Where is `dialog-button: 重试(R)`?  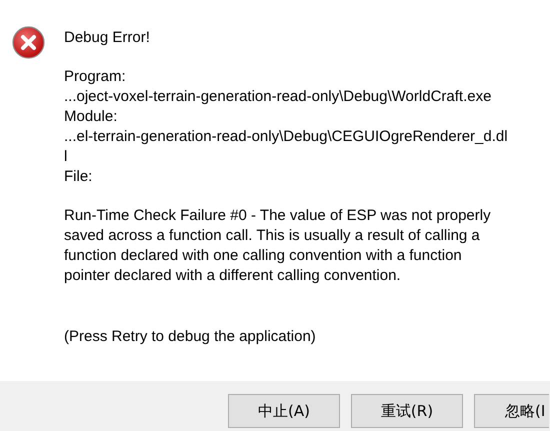 dialog-button: 重试(R) is located at coordinates (407, 411).